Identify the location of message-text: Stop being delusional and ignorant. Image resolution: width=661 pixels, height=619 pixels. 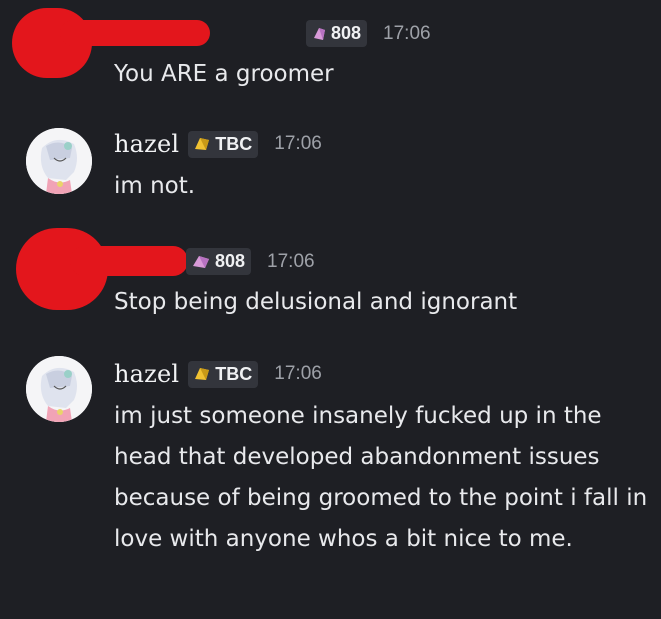
(316, 302).